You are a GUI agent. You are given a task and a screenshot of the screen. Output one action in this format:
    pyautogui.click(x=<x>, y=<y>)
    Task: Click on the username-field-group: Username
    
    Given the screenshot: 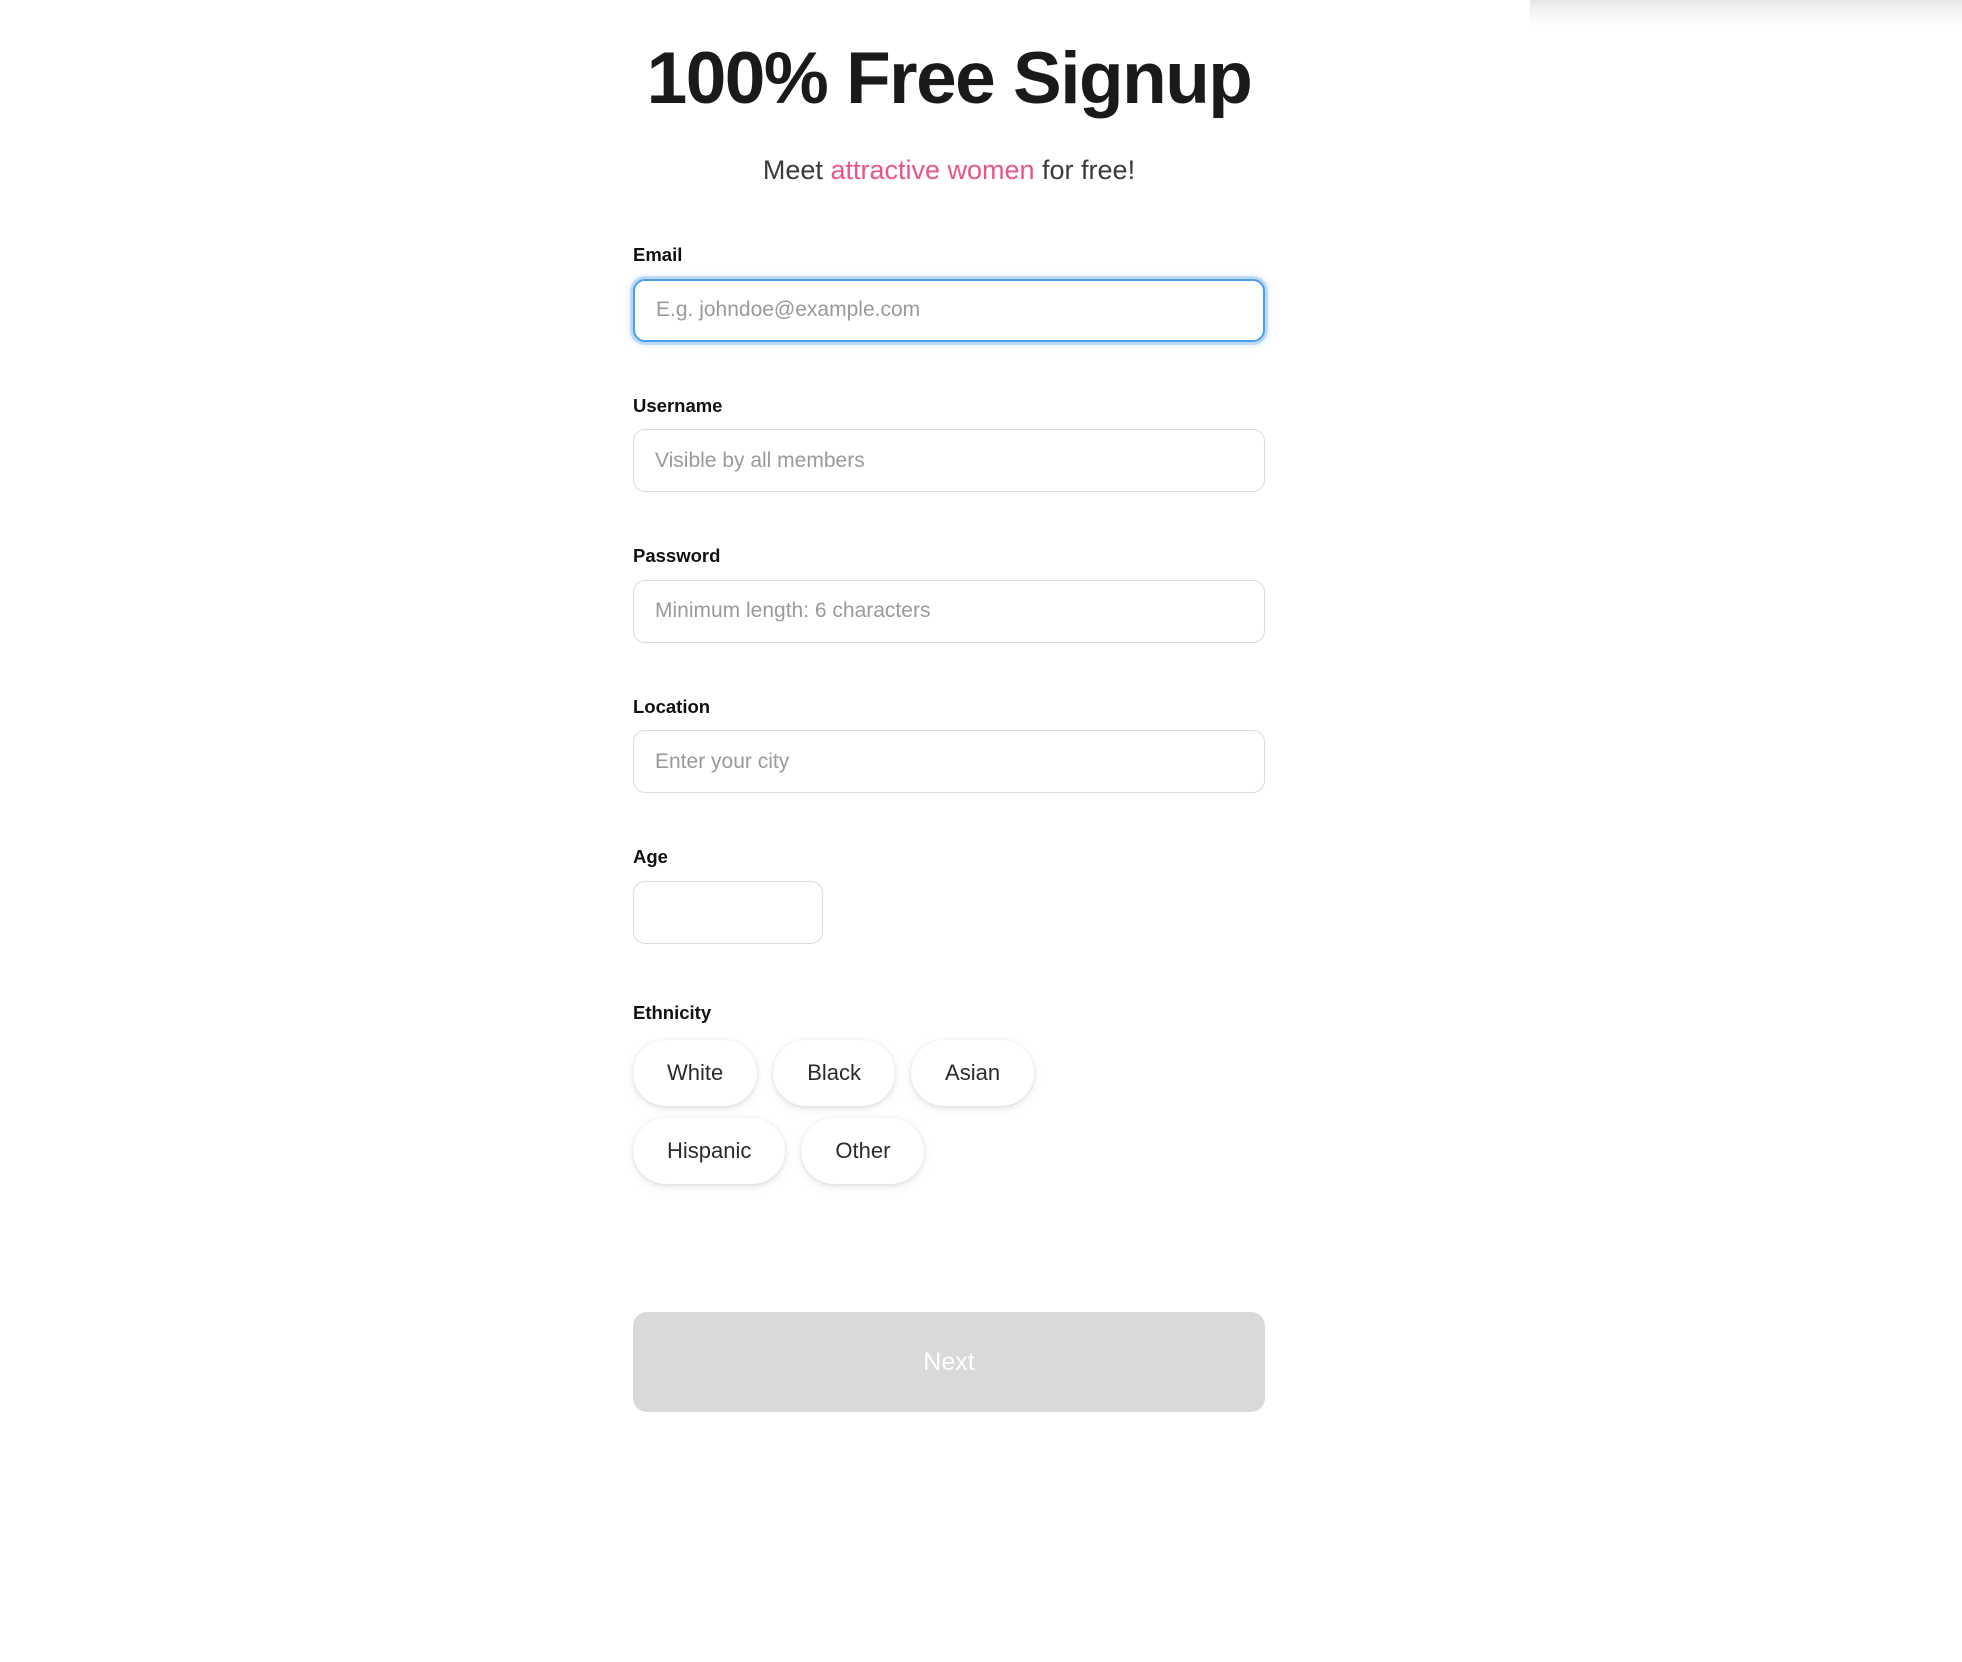 What is the action you would take?
    pyautogui.click(x=949, y=443)
    